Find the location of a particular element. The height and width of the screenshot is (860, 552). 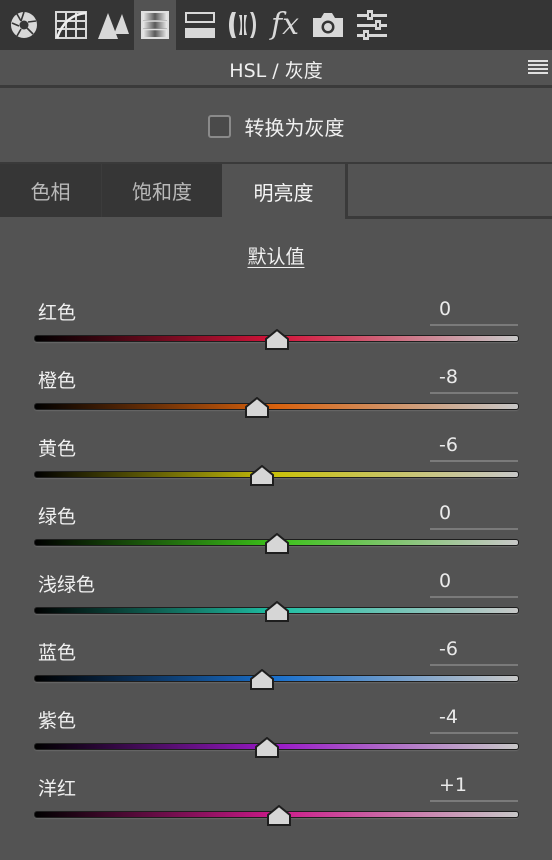

reset-default-link: 默认值 is located at coordinates (275, 257).